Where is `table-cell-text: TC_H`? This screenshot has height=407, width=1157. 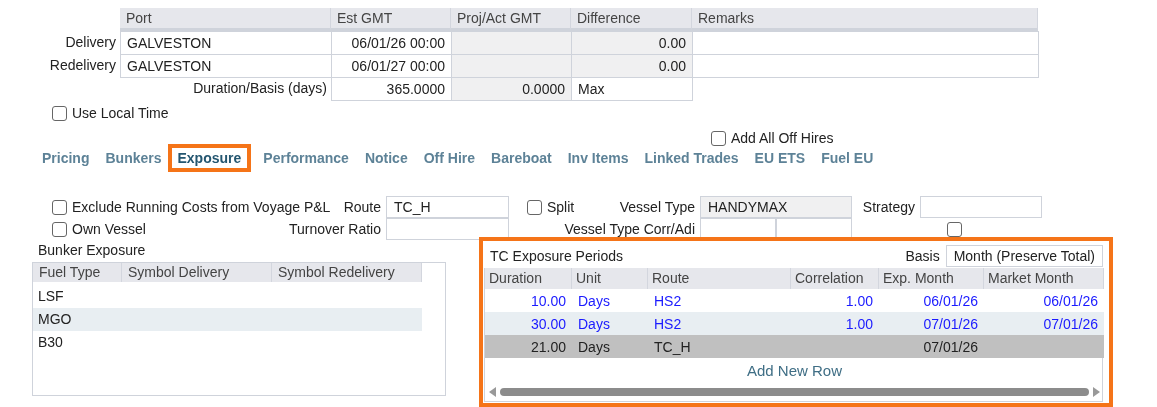 table-cell-text: TC_H is located at coordinates (672, 346).